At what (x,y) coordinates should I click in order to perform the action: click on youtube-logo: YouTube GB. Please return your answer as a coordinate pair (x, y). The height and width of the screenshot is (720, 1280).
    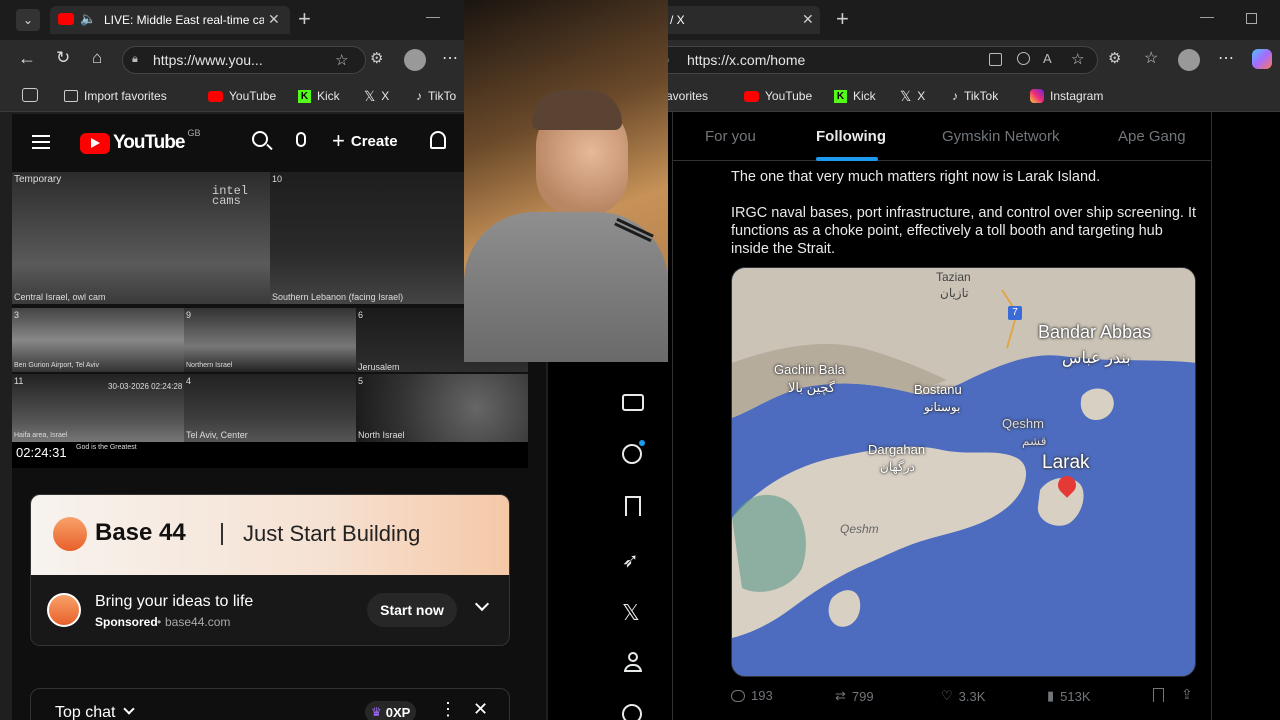
    Looking at the image, I should click on (140, 141).